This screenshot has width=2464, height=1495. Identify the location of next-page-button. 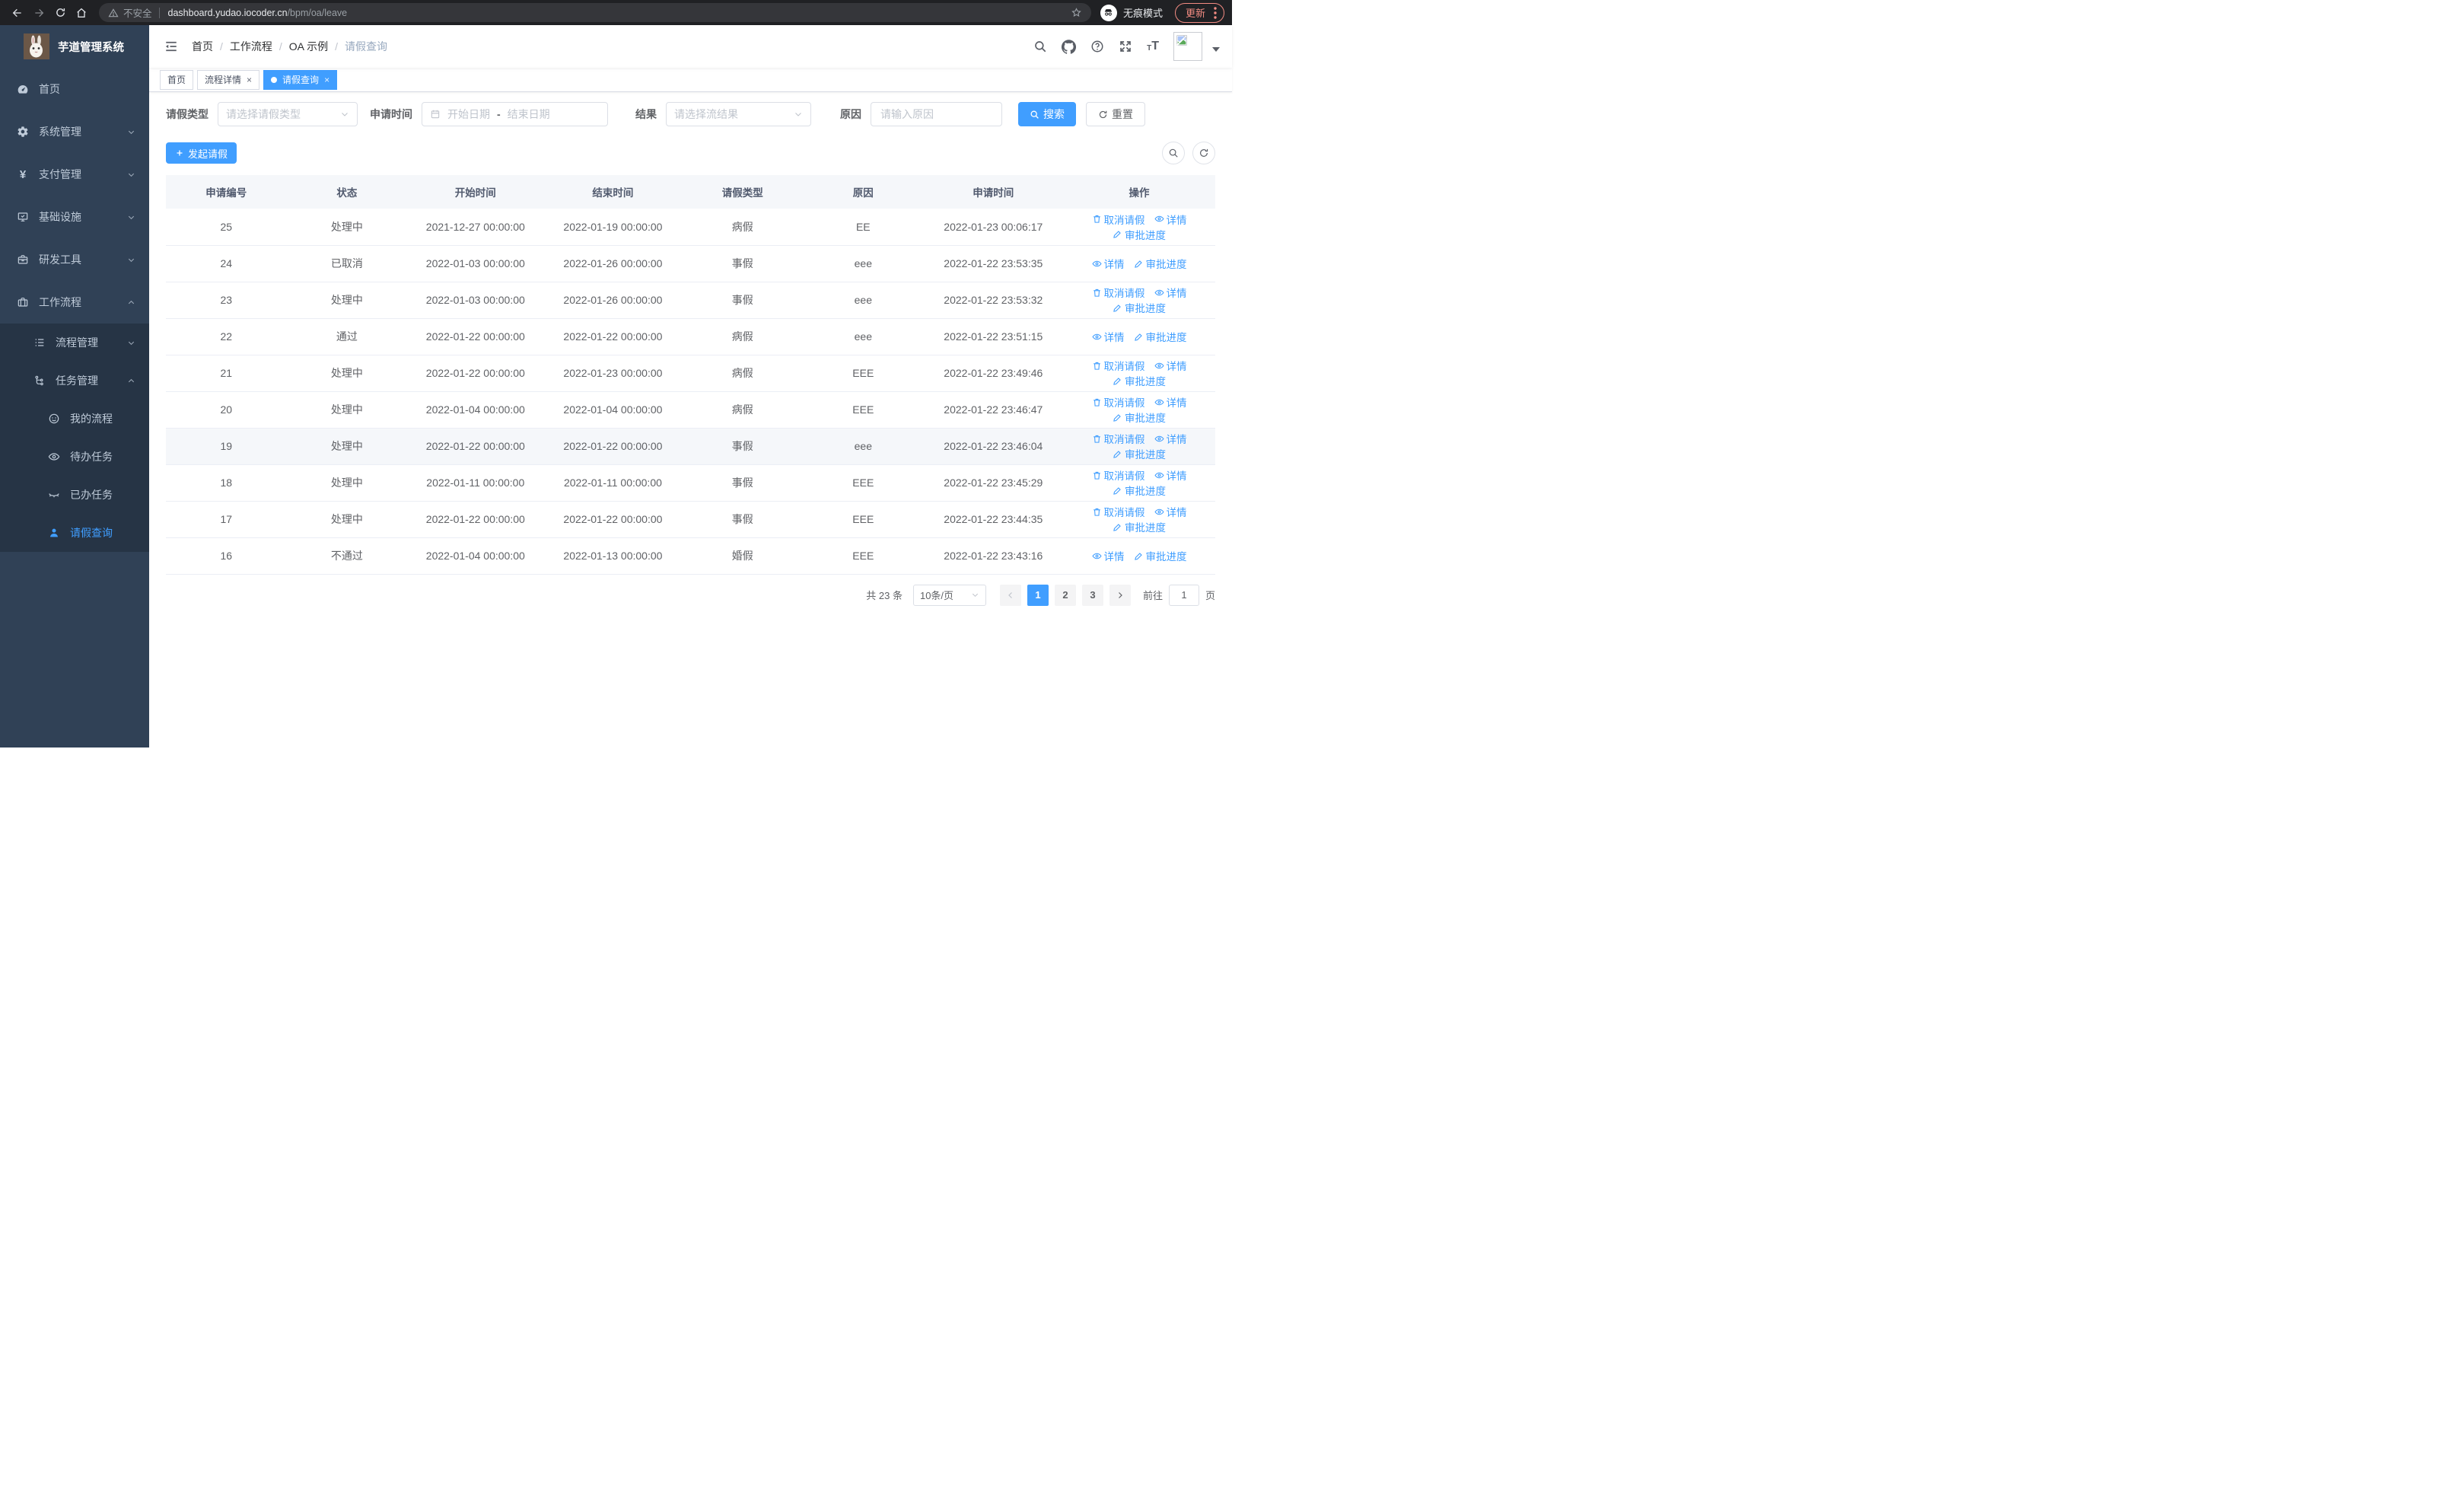
(1120, 595).